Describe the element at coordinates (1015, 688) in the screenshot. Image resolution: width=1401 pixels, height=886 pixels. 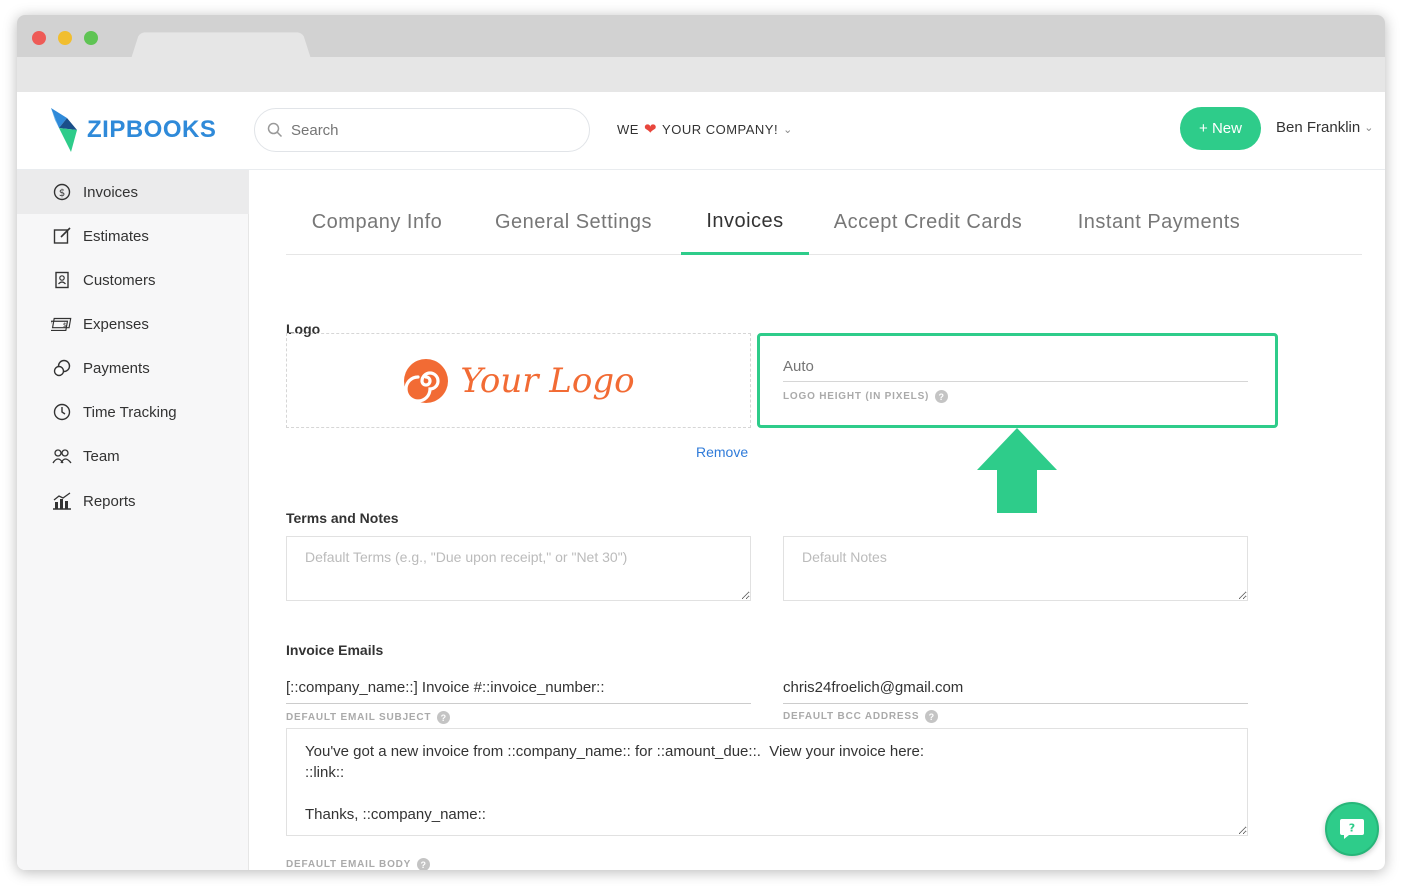
I see `bcc-address-input` at that location.